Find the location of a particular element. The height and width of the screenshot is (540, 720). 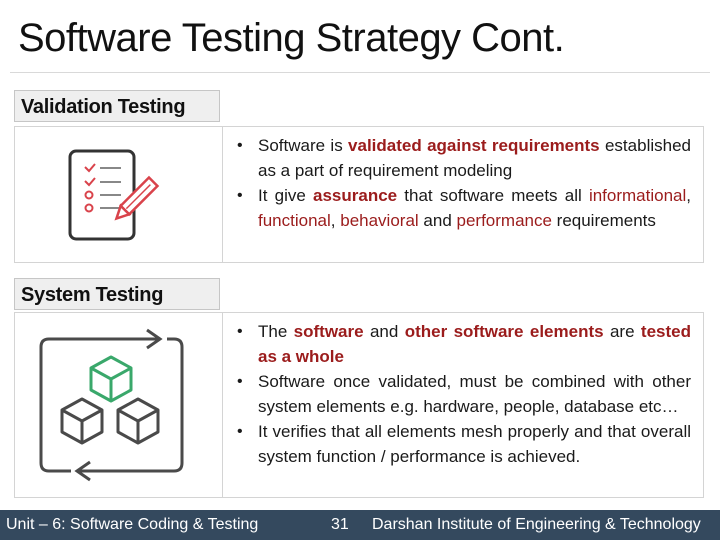

highlighted-text: assurance is located at coordinates (355, 195).